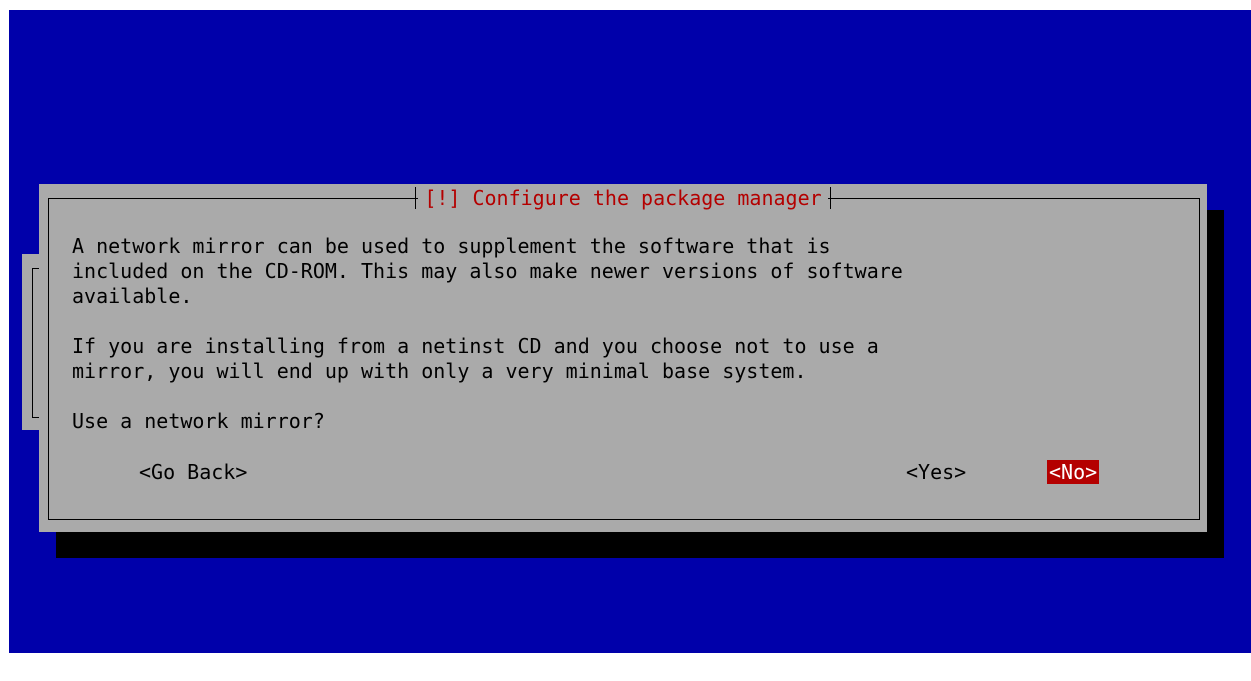 Image resolution: width=1251 pixels, height=681 pixels. Describe the element at coordinates (193, 472) in the screenshot. I see `go-back-button: <Go Back>` at that location.